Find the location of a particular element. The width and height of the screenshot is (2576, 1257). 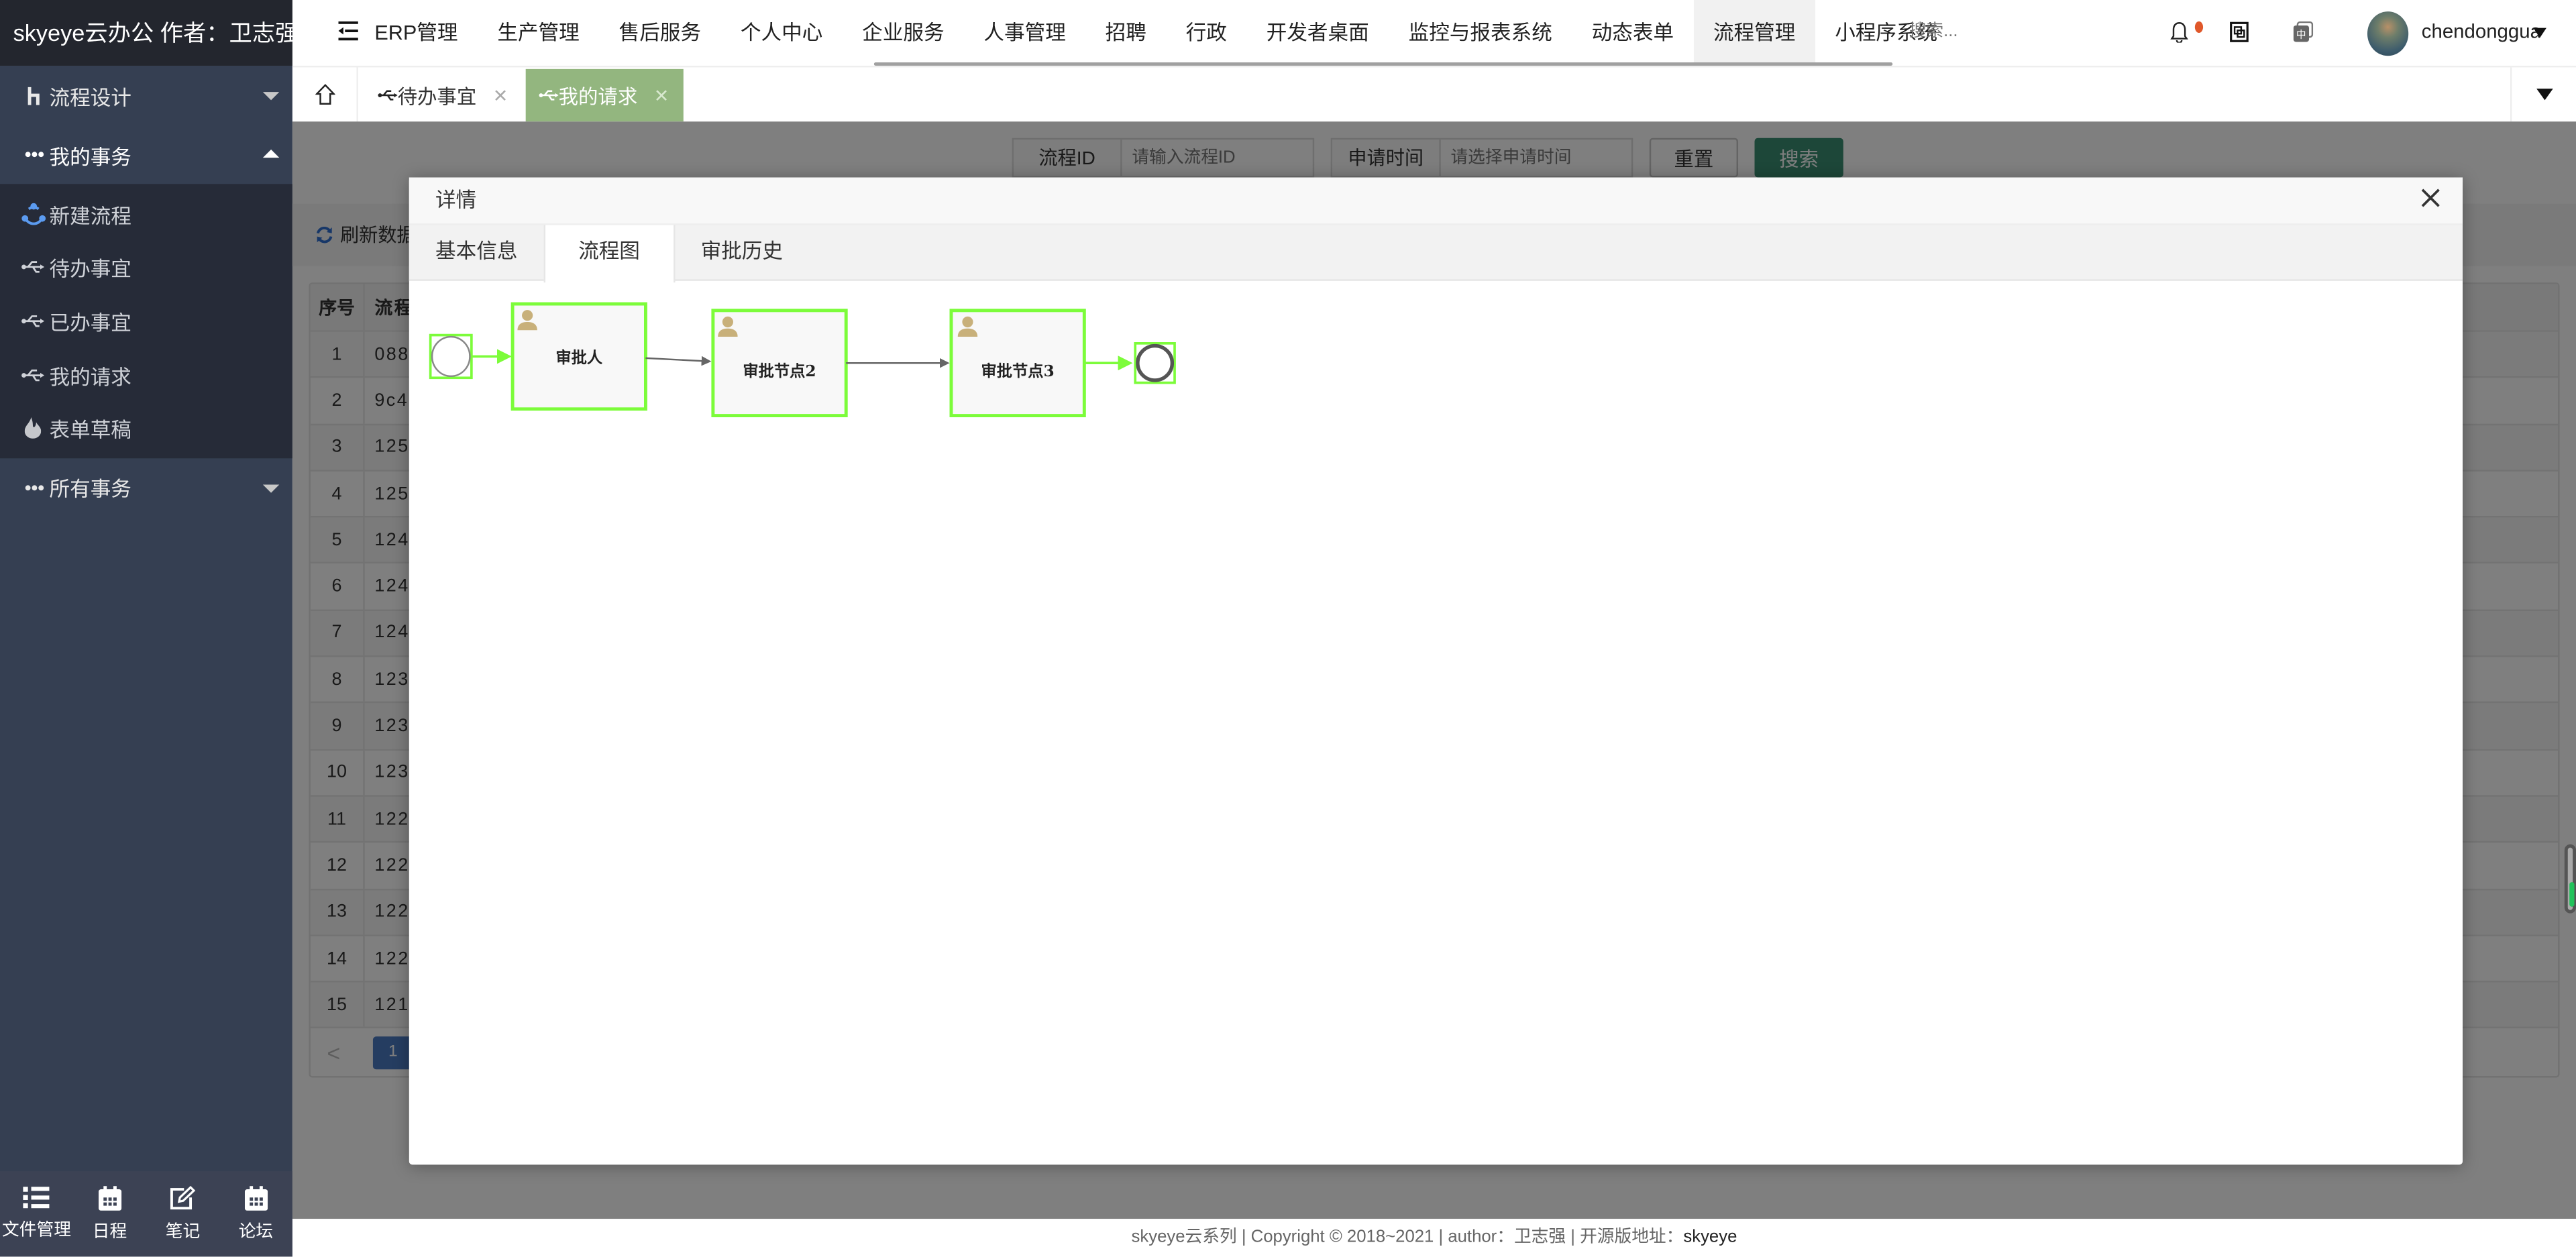

dock-label: 日程 is located at coordinates (109, 1231).